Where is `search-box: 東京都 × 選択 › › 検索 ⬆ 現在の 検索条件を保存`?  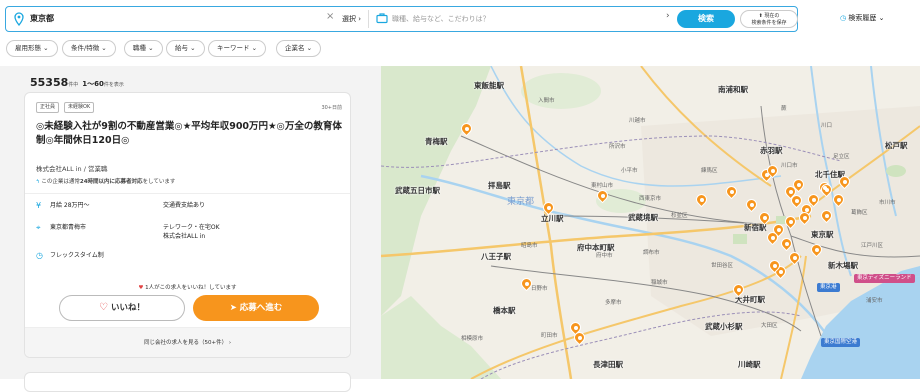
search-box: 東京都 × 選択 › › 検索 ⬆ 現在の 検索条件を保存 is located at coordinates (401, 19).